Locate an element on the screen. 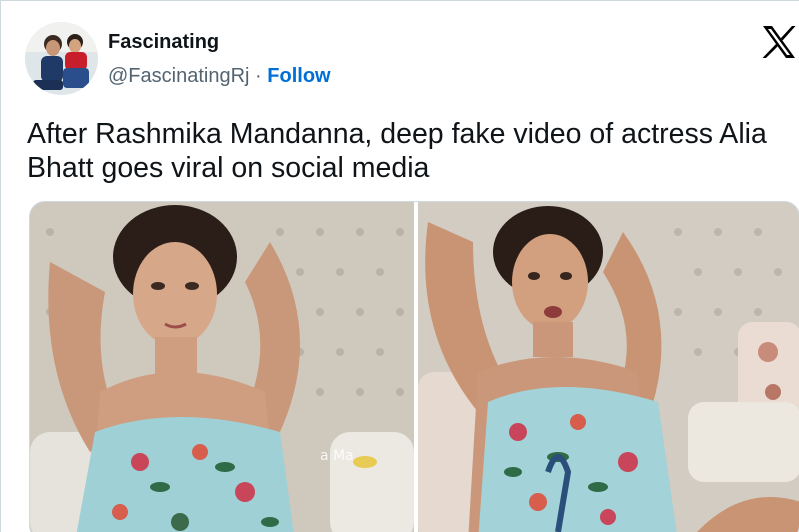 The height and width of the screenshot is (532, 799). author-display-name: Fascinating is located at coordinates (163, 42).